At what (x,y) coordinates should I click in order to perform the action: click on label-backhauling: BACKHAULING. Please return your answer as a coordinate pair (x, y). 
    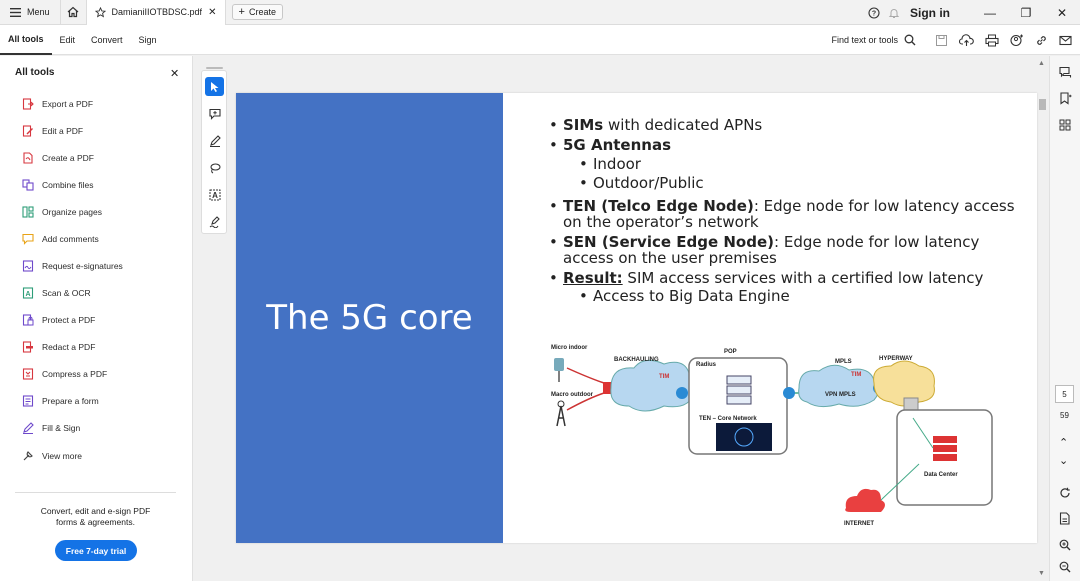
    Looking at the image, I should click on (636, 360).